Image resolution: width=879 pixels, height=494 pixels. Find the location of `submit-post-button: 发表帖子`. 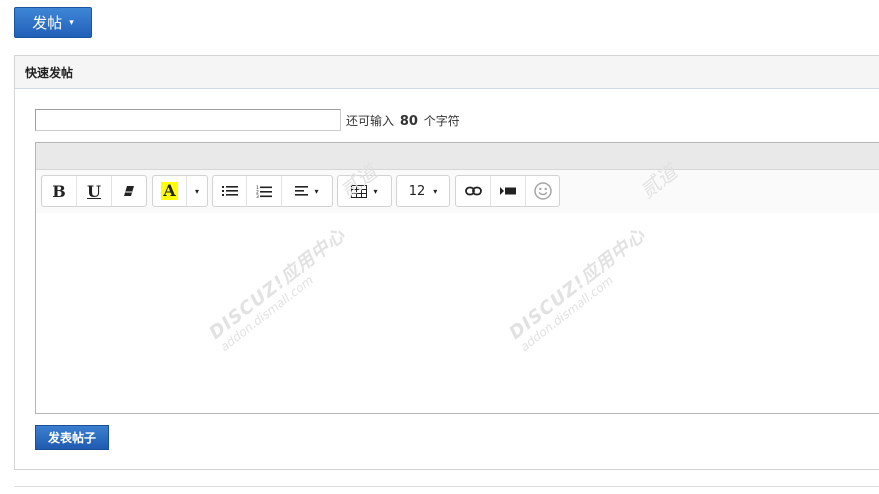

submit-post-button: 发表帖子 is located at coordinates (72, 437).